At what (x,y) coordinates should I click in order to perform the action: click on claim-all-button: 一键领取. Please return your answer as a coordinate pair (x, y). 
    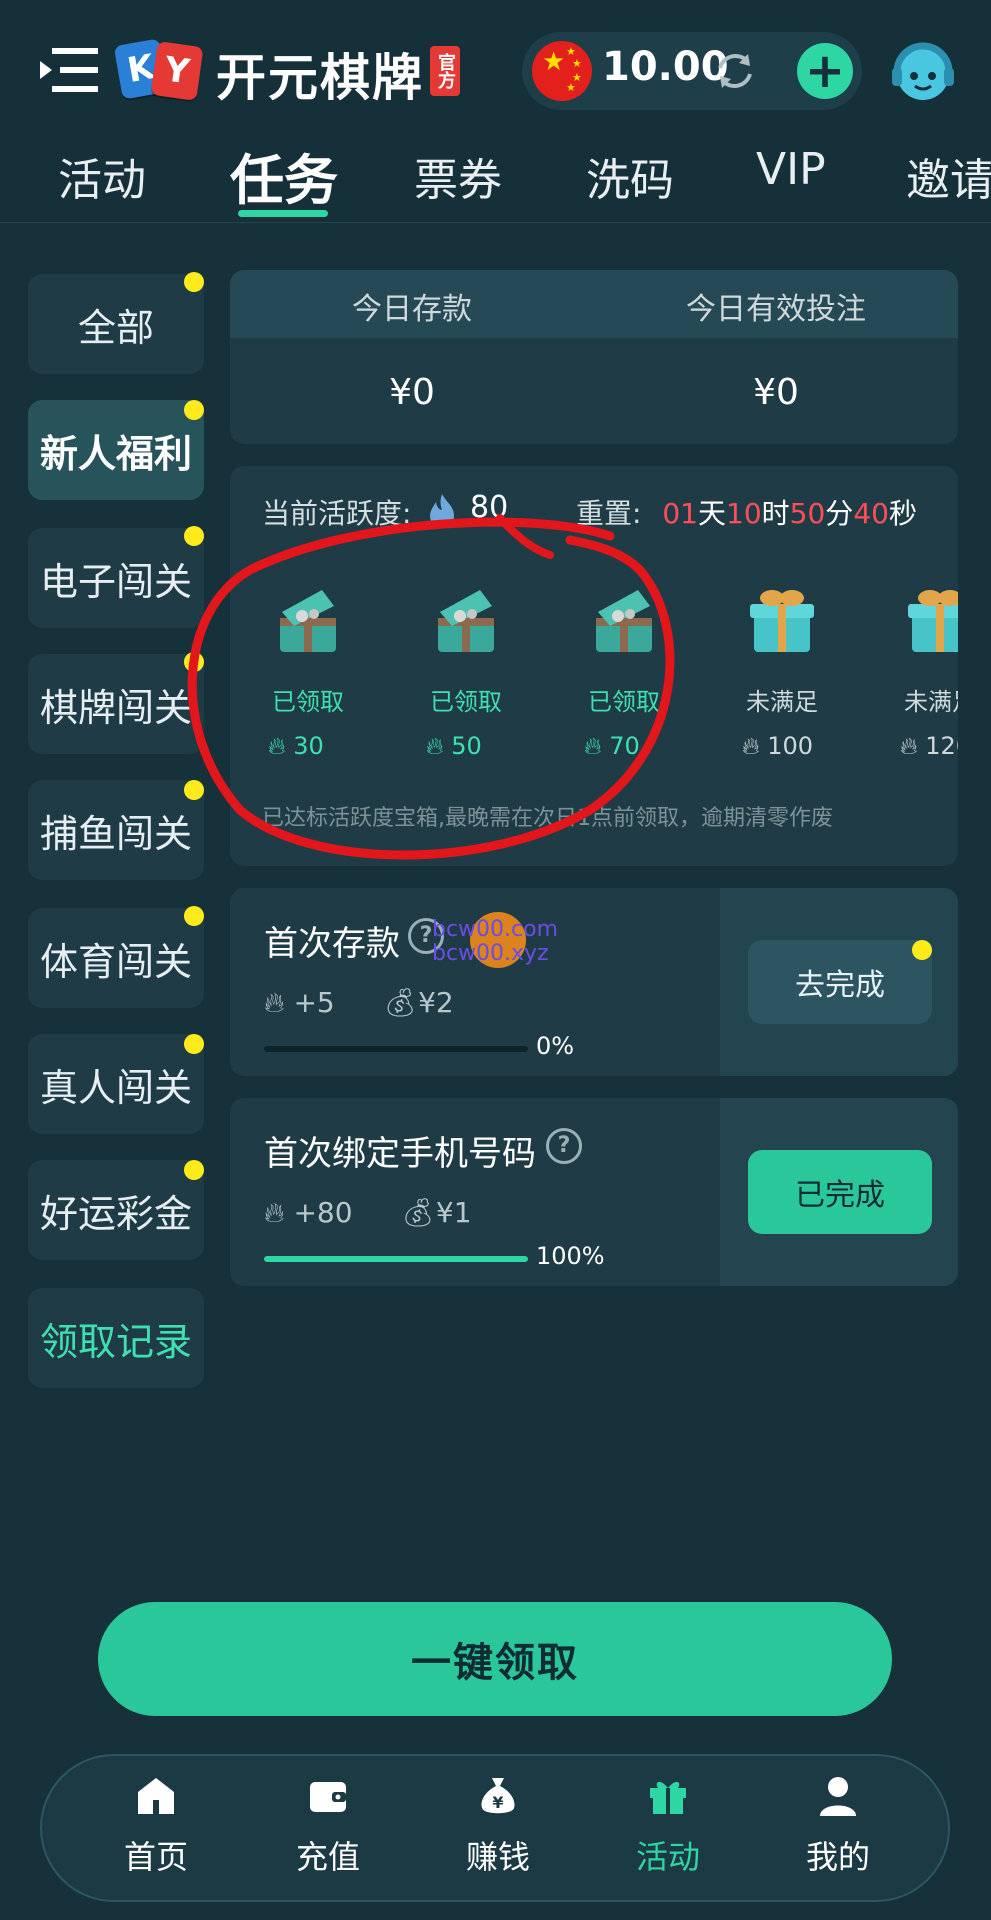
    Looking at the image, I should click on (495, 1659).